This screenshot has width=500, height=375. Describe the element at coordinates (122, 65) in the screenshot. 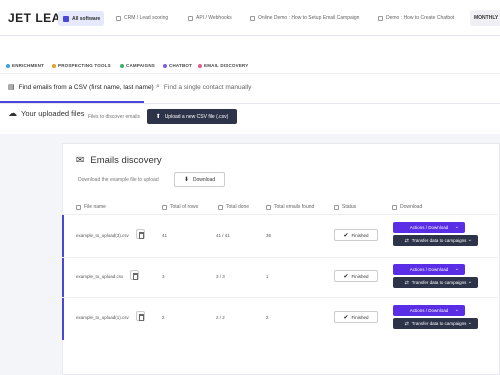

I see `campaigns-icon` at that location.